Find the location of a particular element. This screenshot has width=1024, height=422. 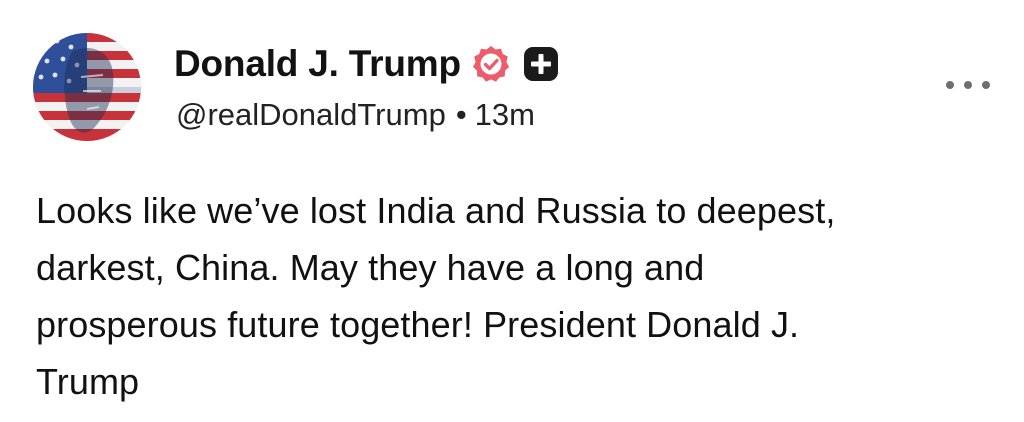

author-handle: @realDonaldTrump is located at coordinates (311, 114).